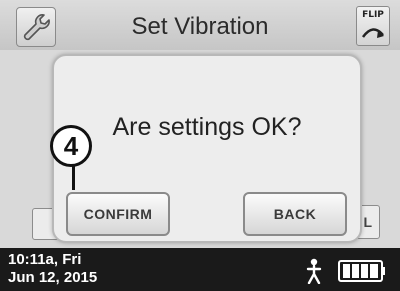 The width and height of the screenshot is (400, 291). Describe the element at coordinates (73, 178) in the screenshot. I see `step-marker-pointer` at that location.